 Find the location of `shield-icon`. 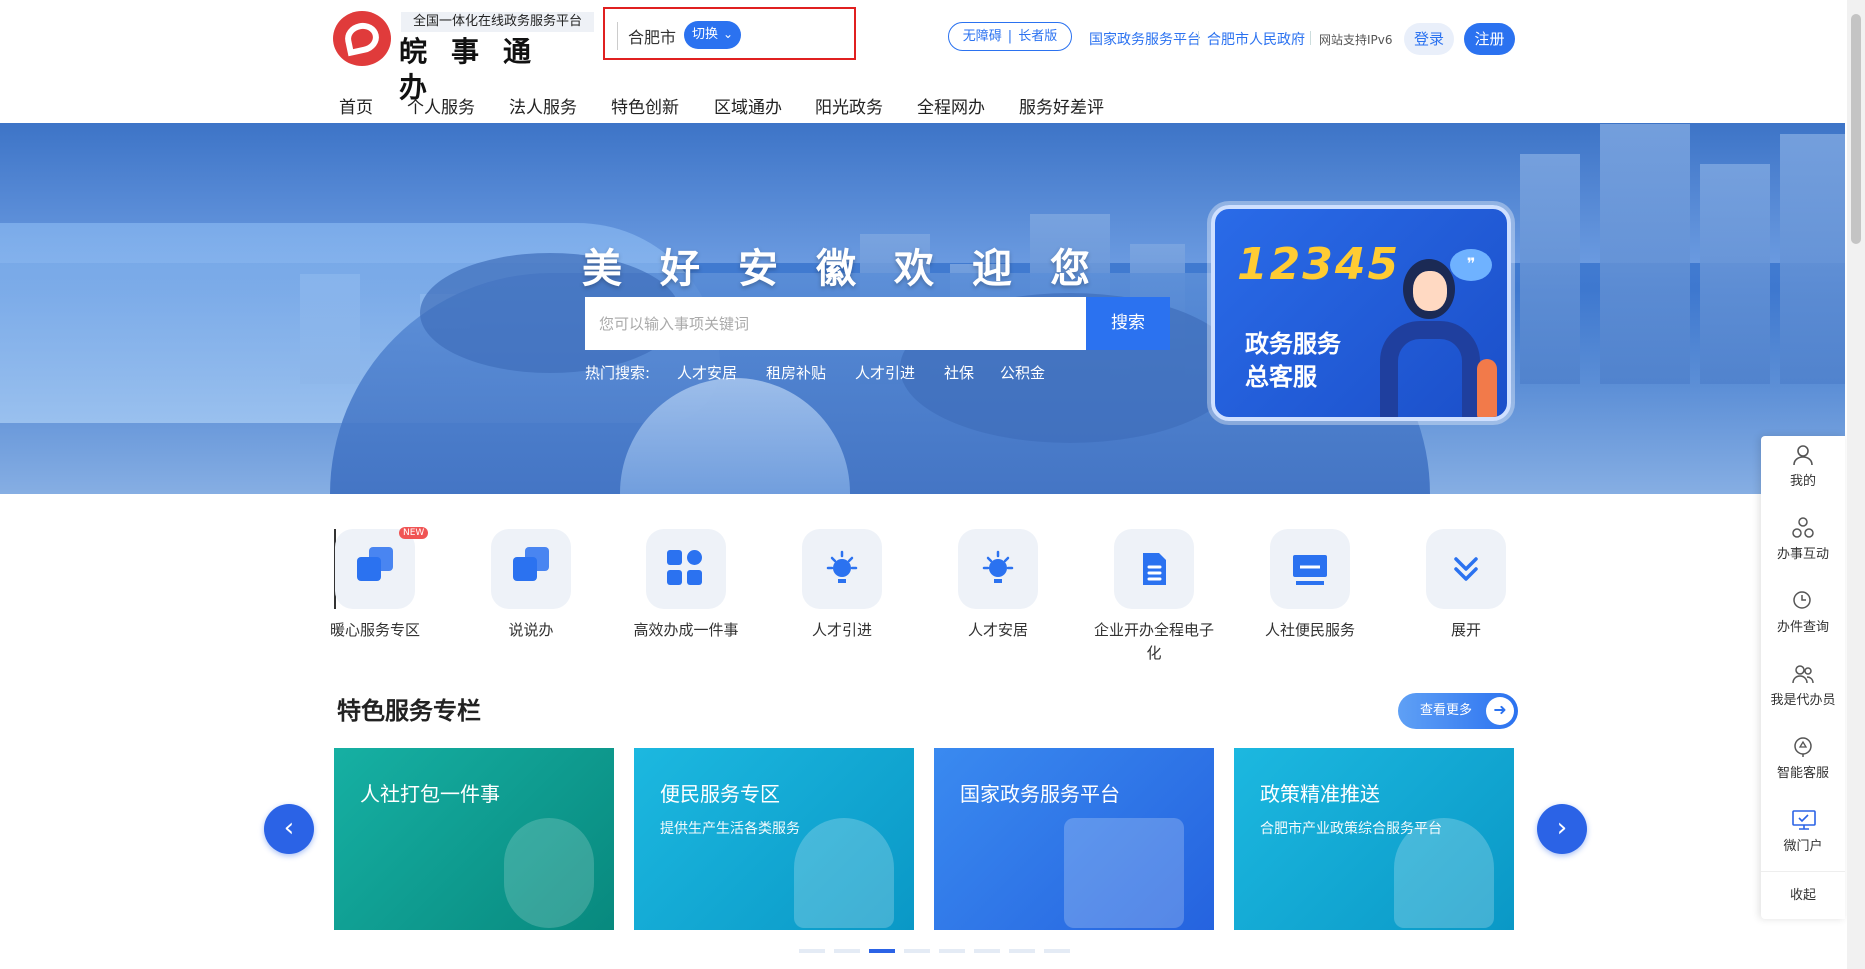

shield-icon is located at coordinates (549, 873).